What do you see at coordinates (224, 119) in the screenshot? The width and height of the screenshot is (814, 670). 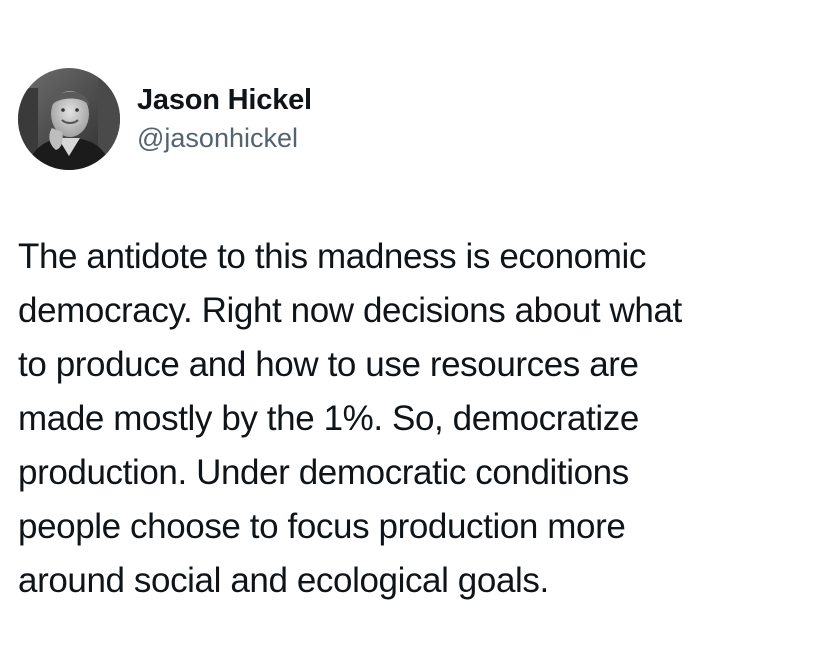 I see `author-names: Jason Hickel @jasonhickel` at bounding box center [224, 119].